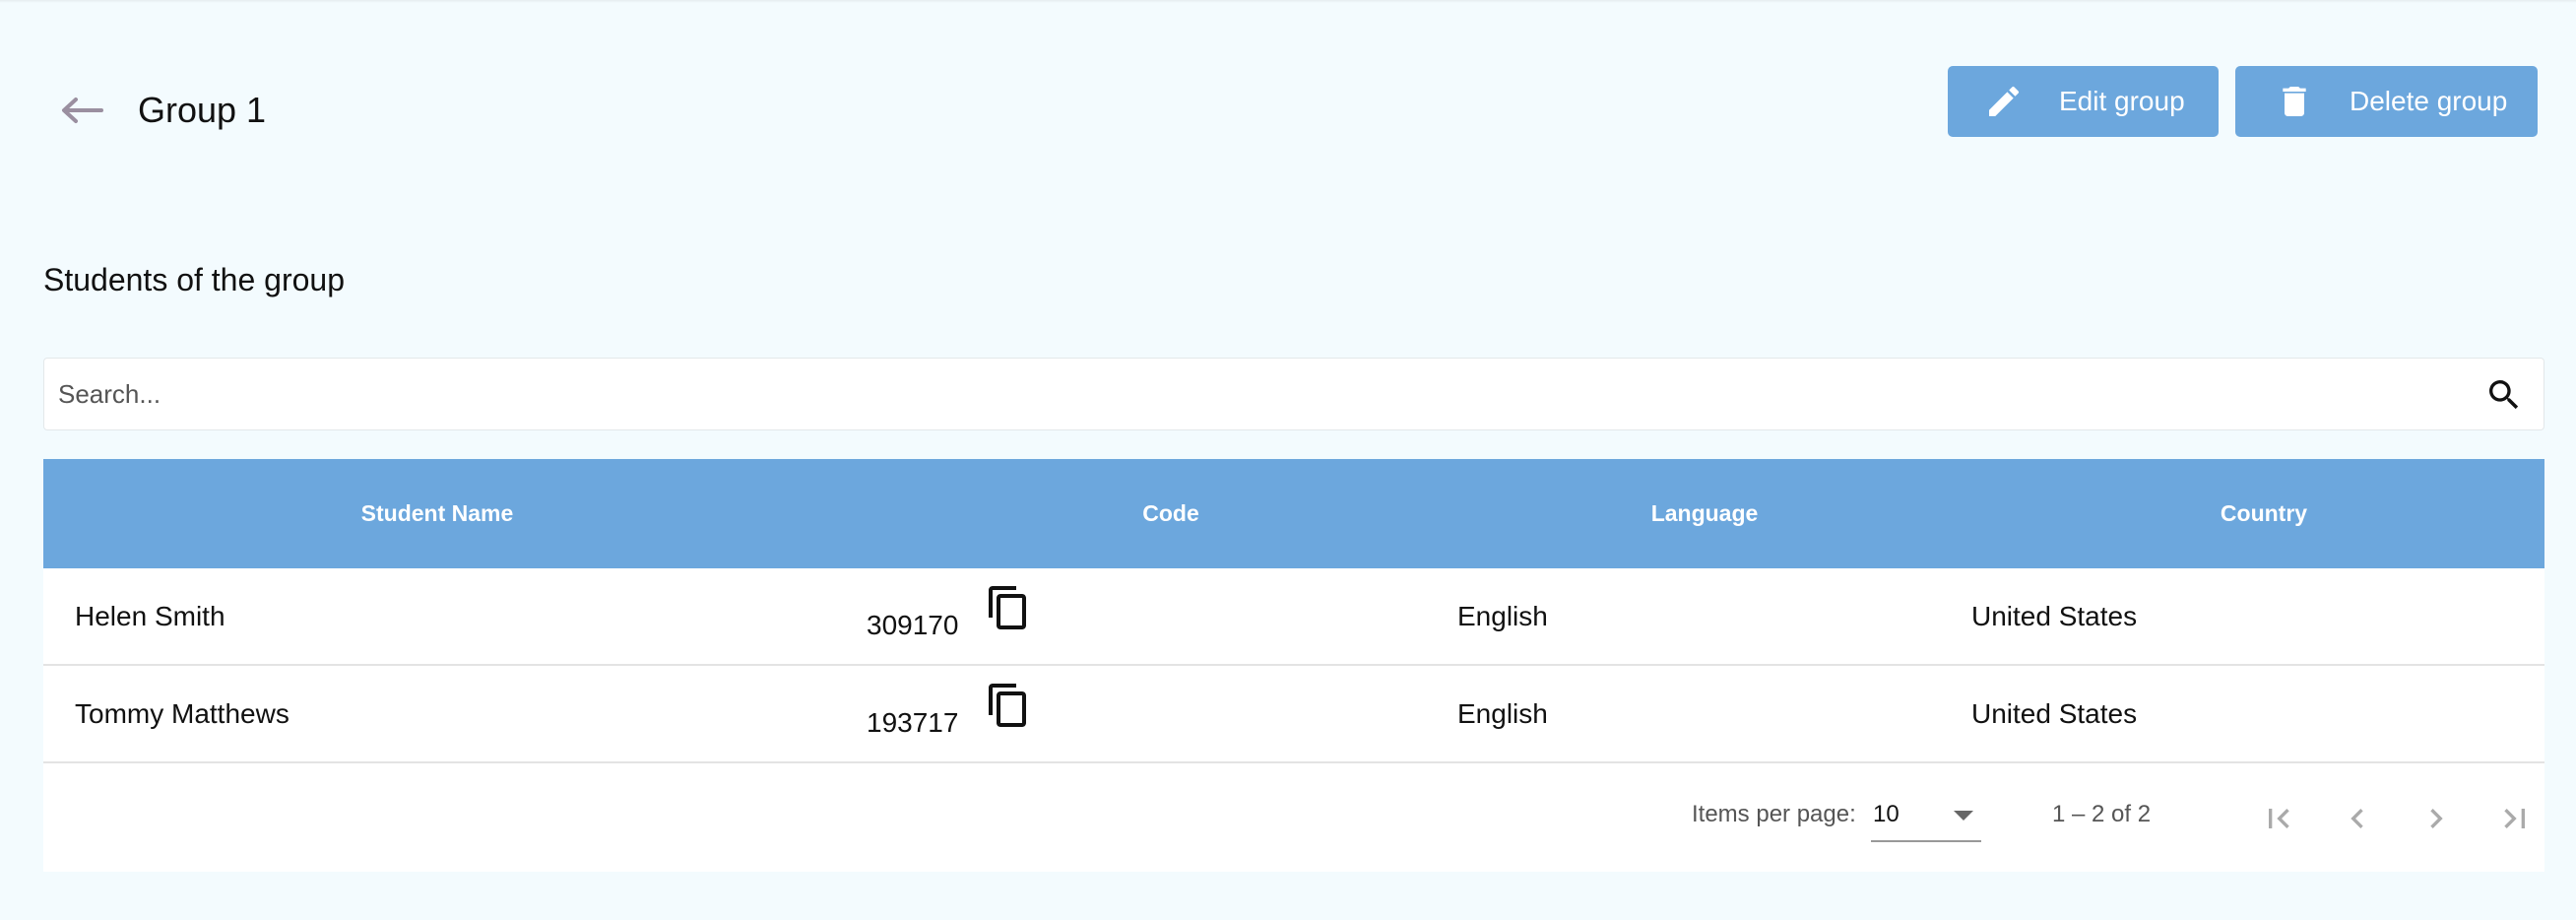  I want to click on items-per-page-select: 10, so click(1926, 817).